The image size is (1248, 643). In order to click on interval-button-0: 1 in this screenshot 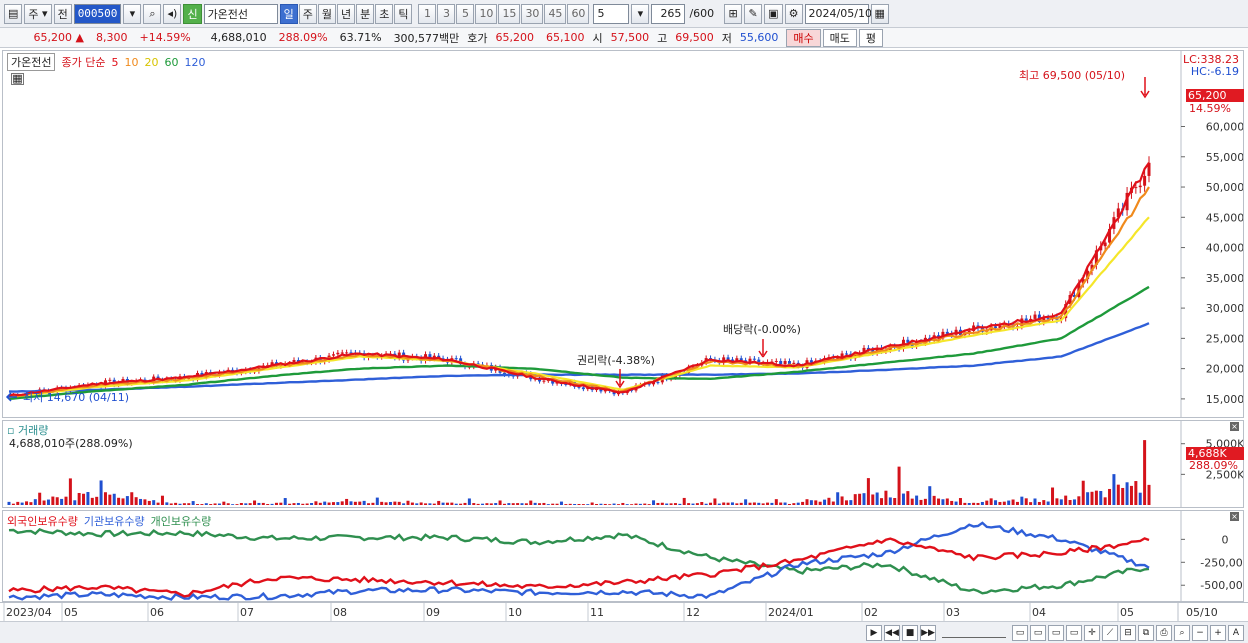, I will do `click(427, 13)`.